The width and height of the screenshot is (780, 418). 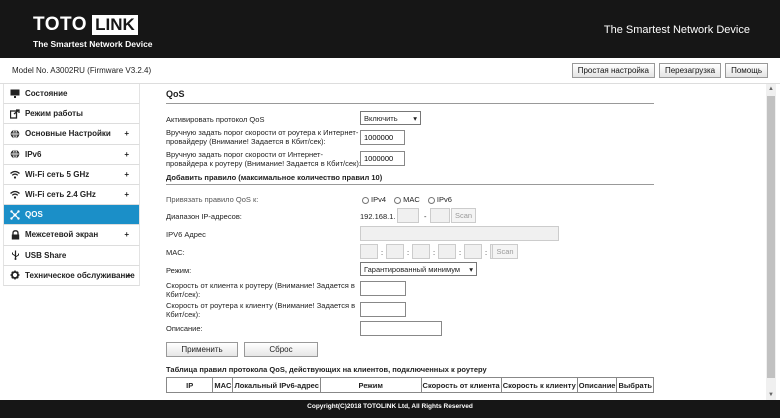 I want to click on sidebar-item-label: Состояние, so click(x=46, y=94).